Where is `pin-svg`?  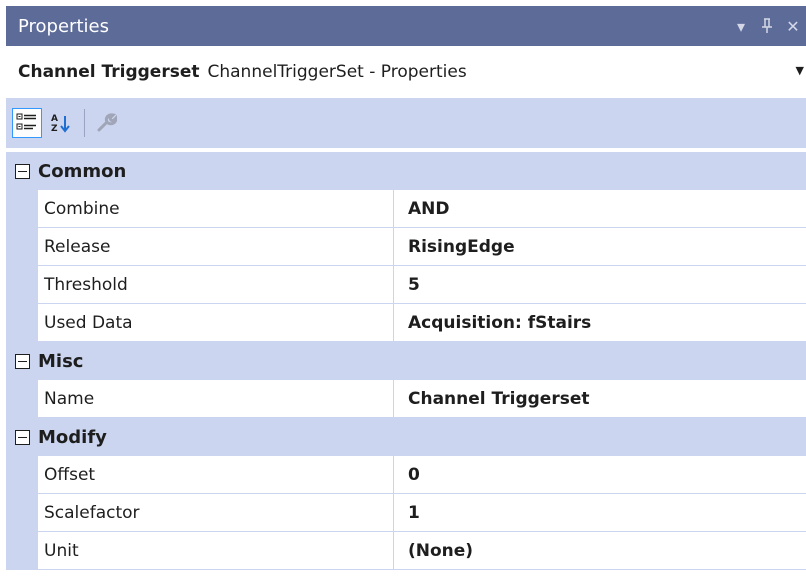
pin-svg is located at coordinates (767, 25).